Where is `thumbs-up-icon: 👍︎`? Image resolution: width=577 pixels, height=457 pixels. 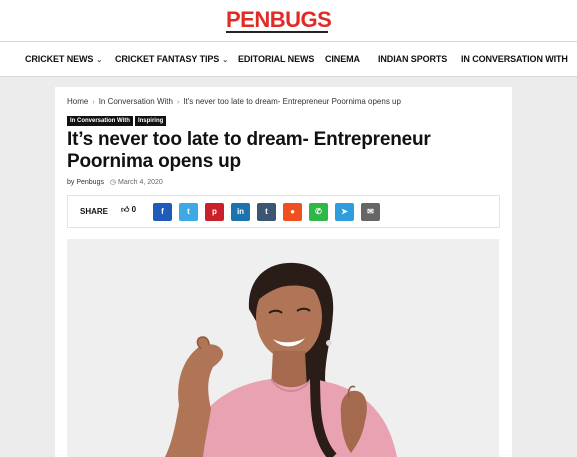 thumbs-up-icon: 👍︎ is located at coordinates (125, 209).